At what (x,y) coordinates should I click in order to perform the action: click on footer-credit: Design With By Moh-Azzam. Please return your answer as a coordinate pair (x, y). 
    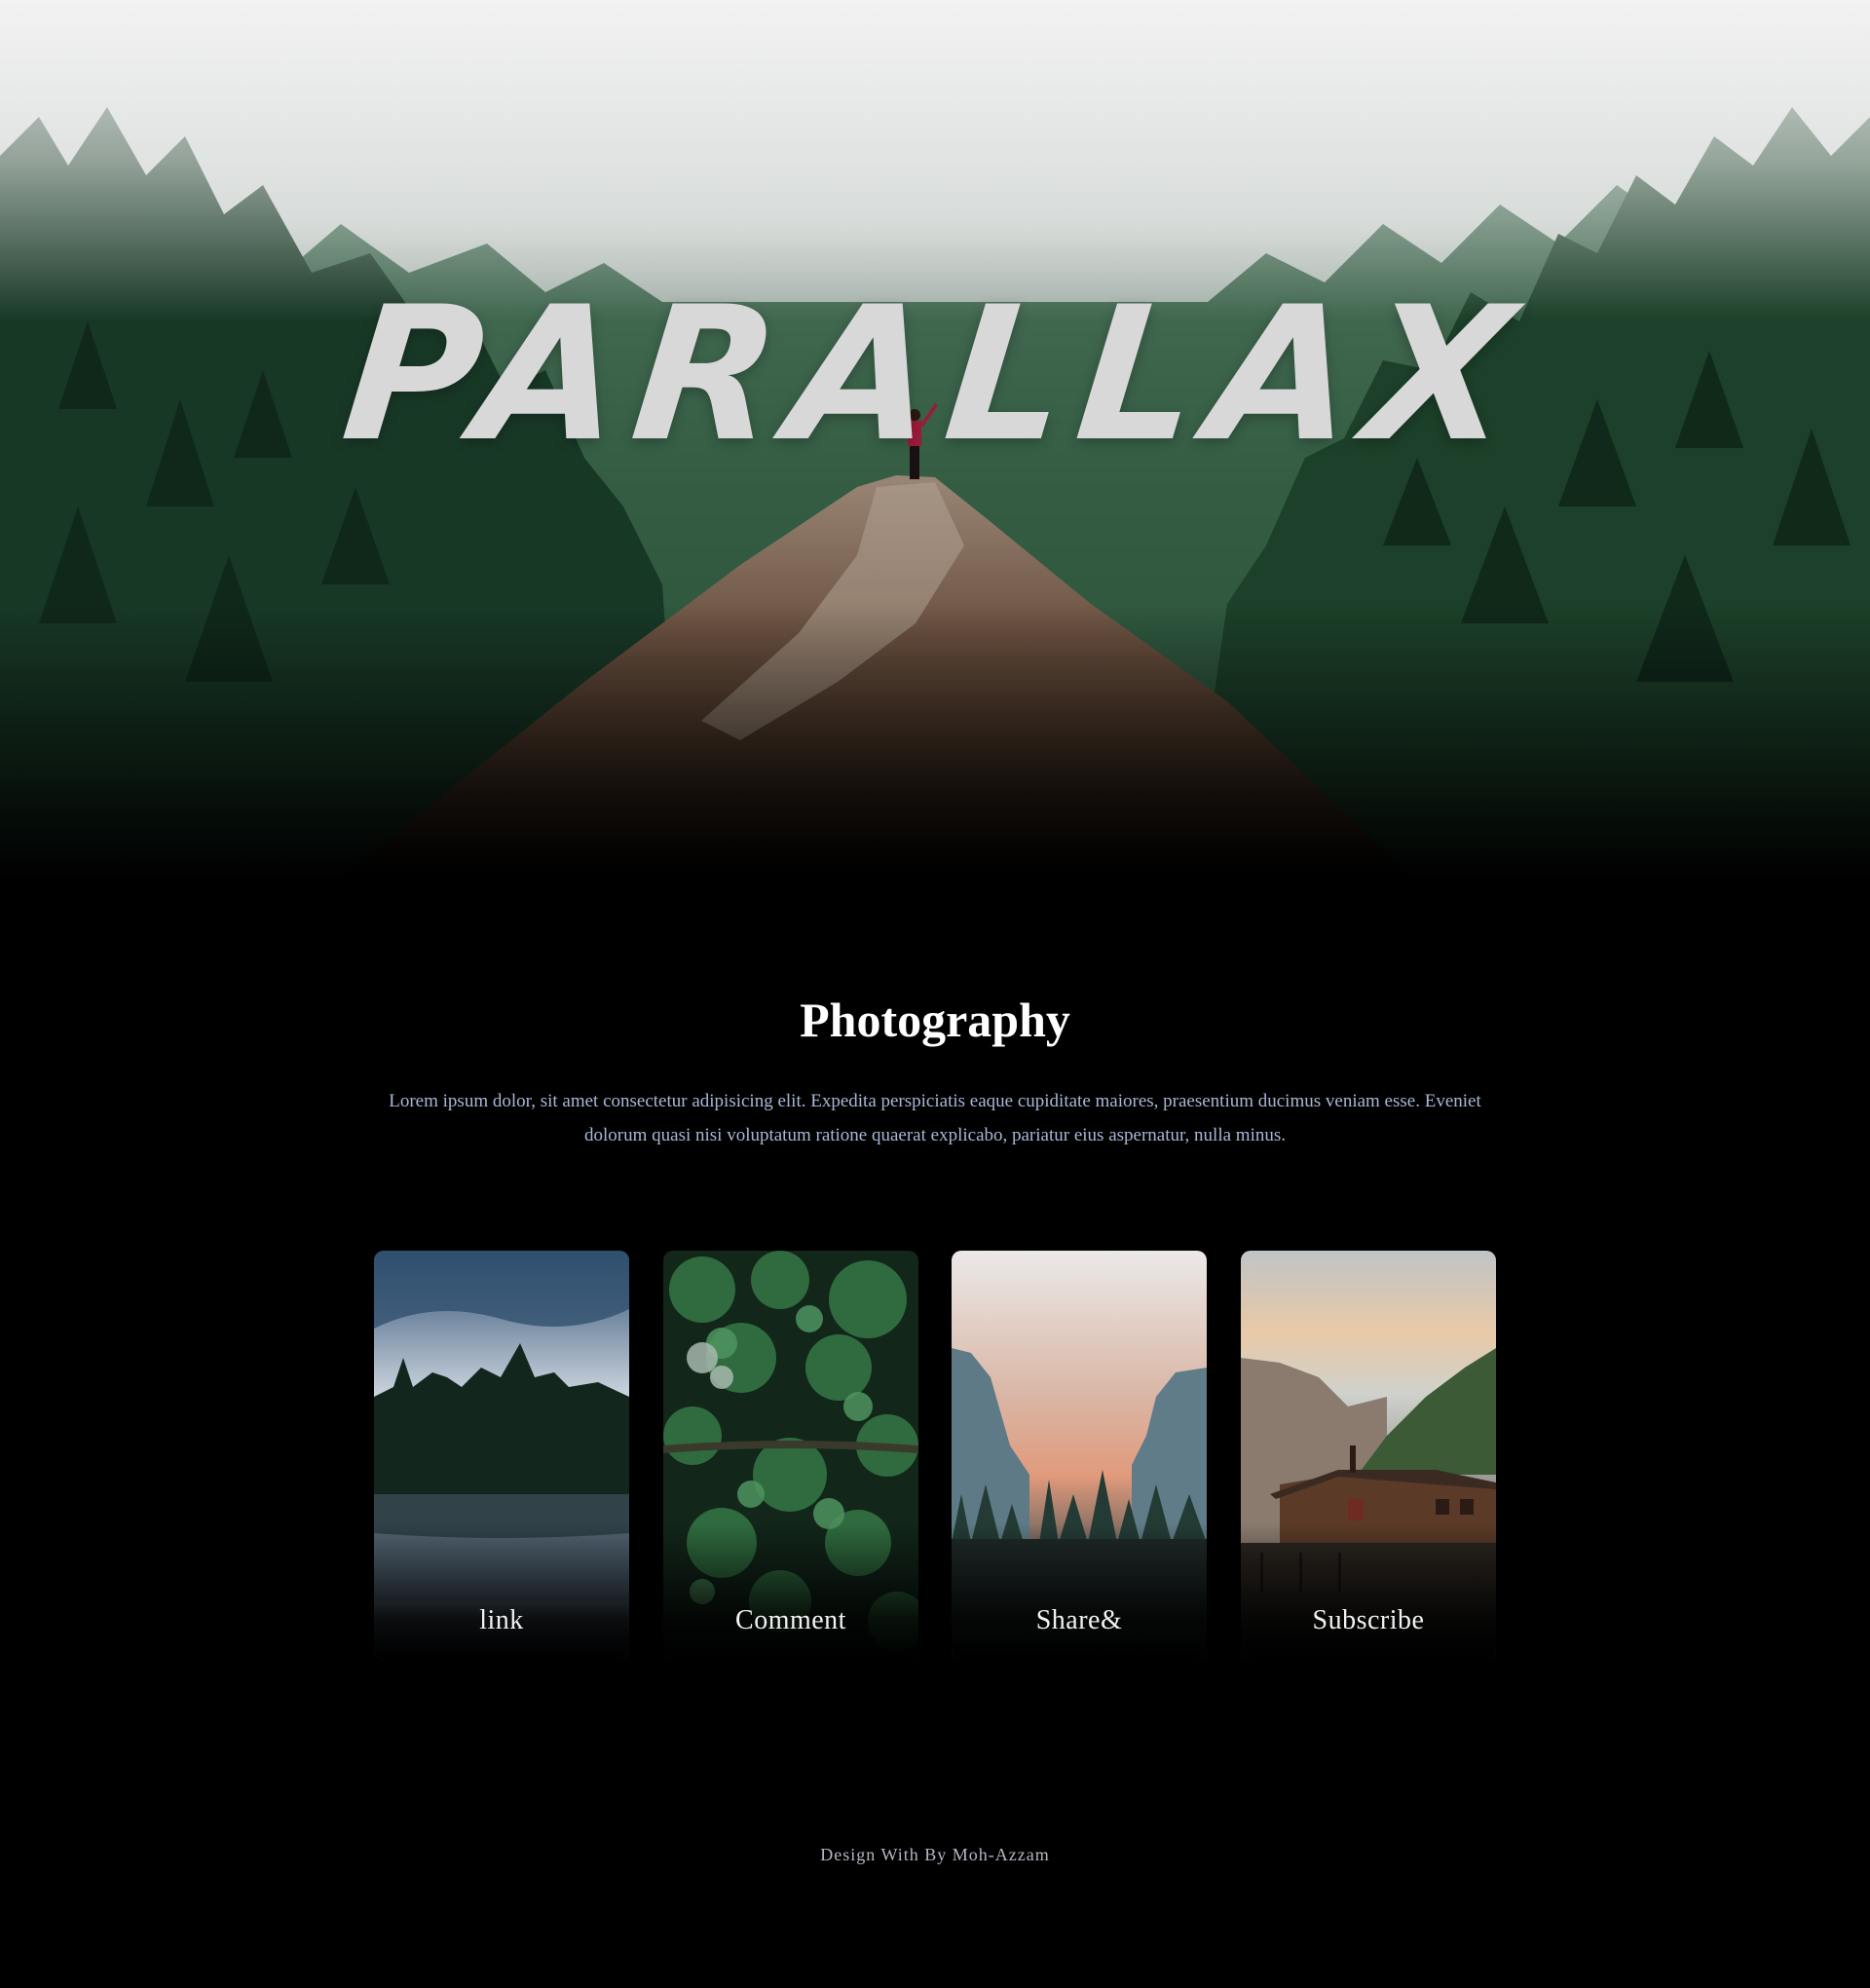
    Looking at the image, I should click on (935, 1854).